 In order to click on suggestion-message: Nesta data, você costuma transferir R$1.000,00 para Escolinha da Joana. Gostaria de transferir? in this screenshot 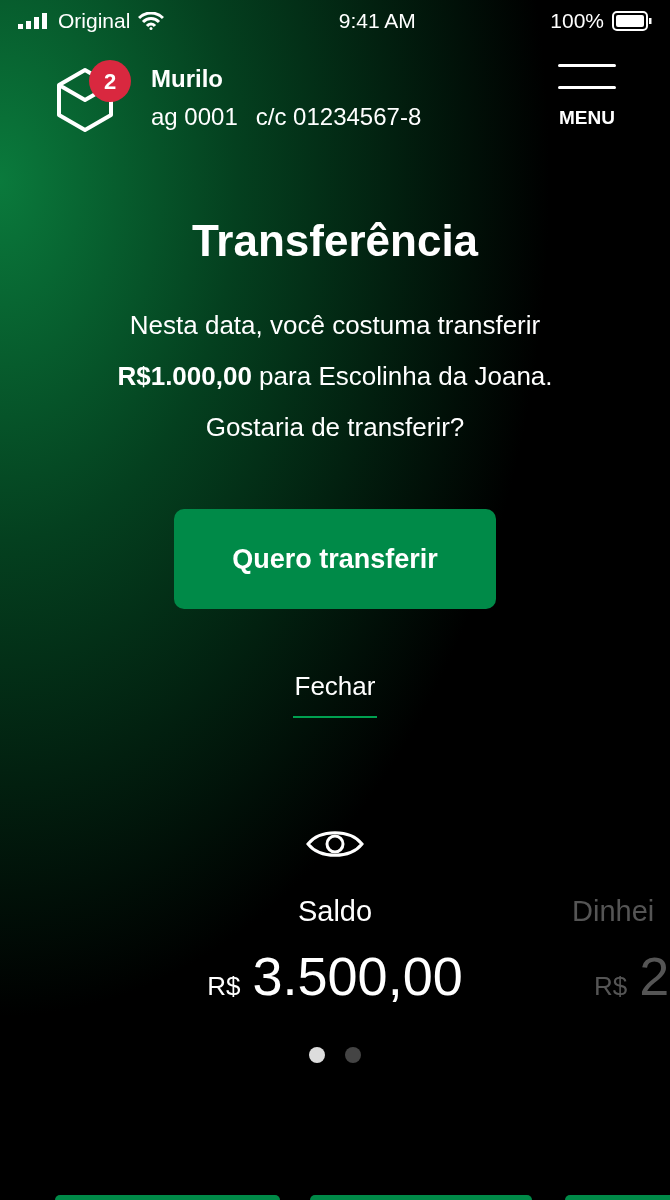, I will do `click(335, 376)`.